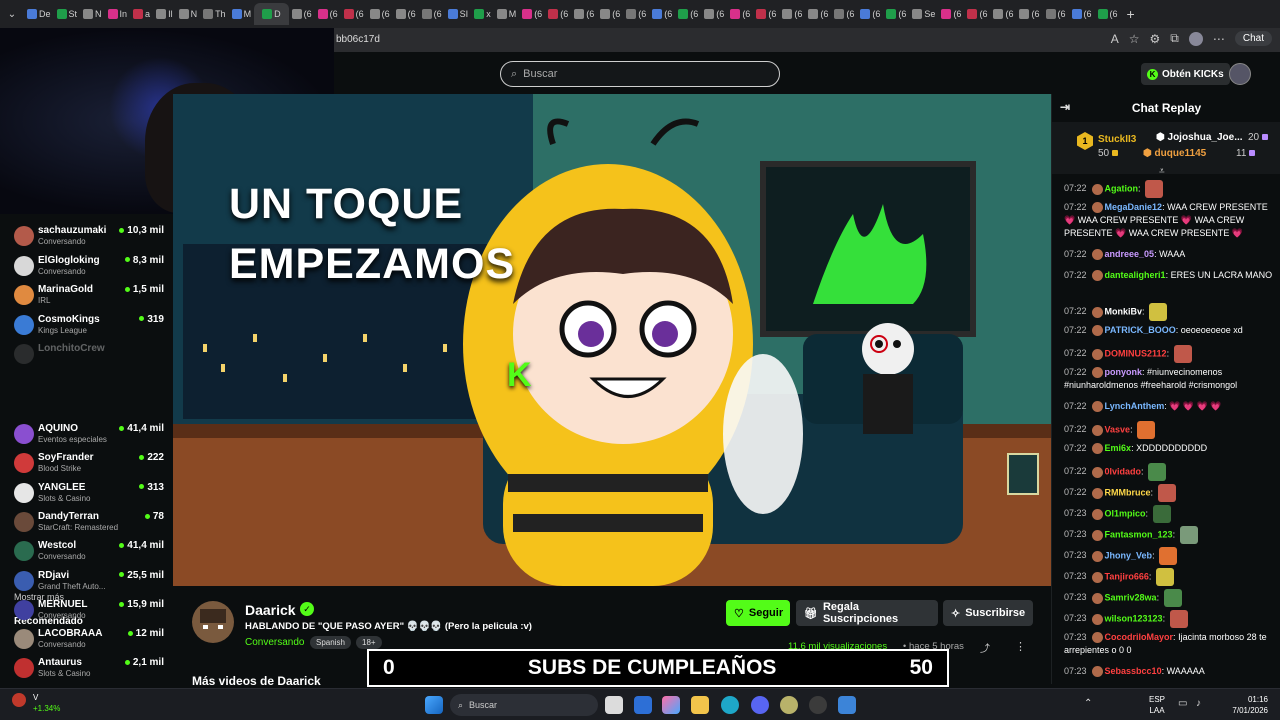 The height and width of the screenshot is (720, 1280). I want to click on sidebar-channel: Westcol Conversando 41,4 mil, so click(89, 553).